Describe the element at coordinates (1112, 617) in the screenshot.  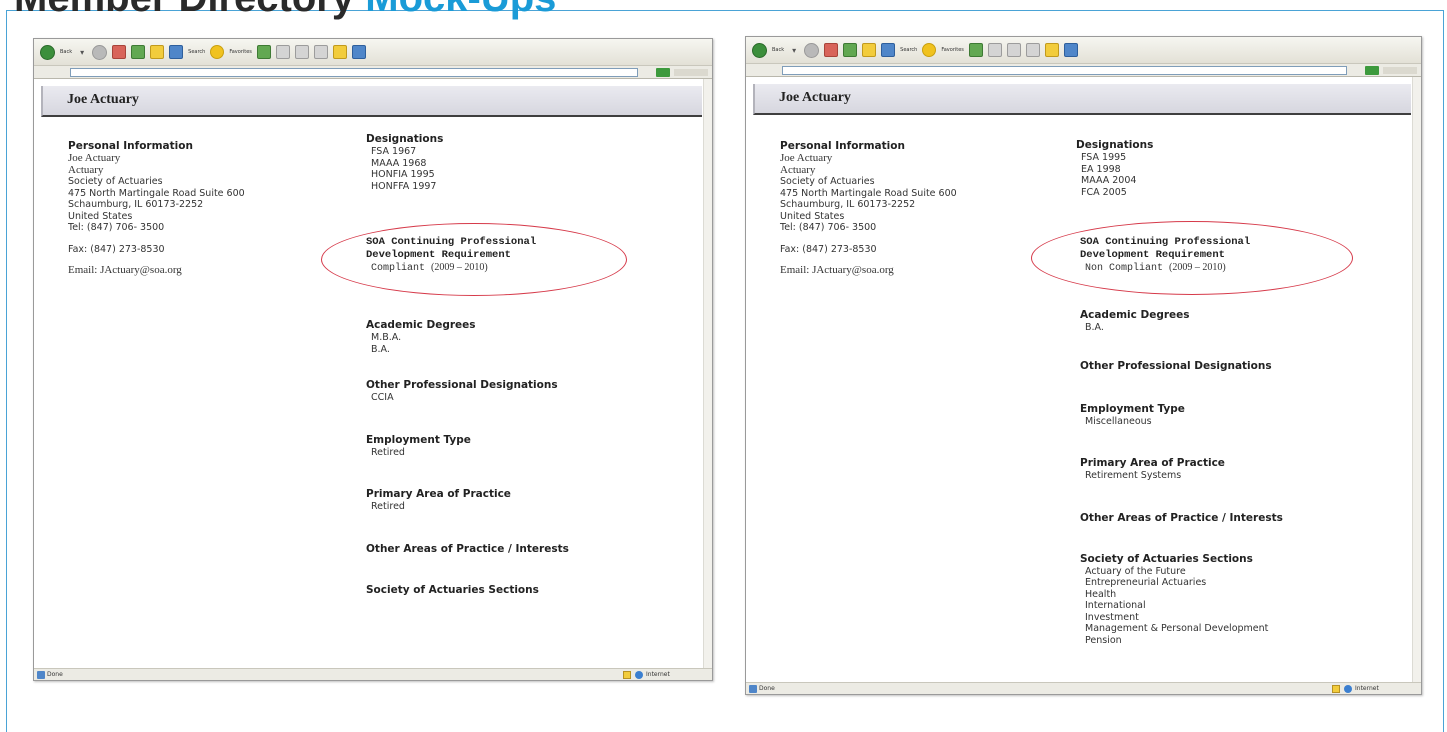
I see `section-item: Investment` at that location.